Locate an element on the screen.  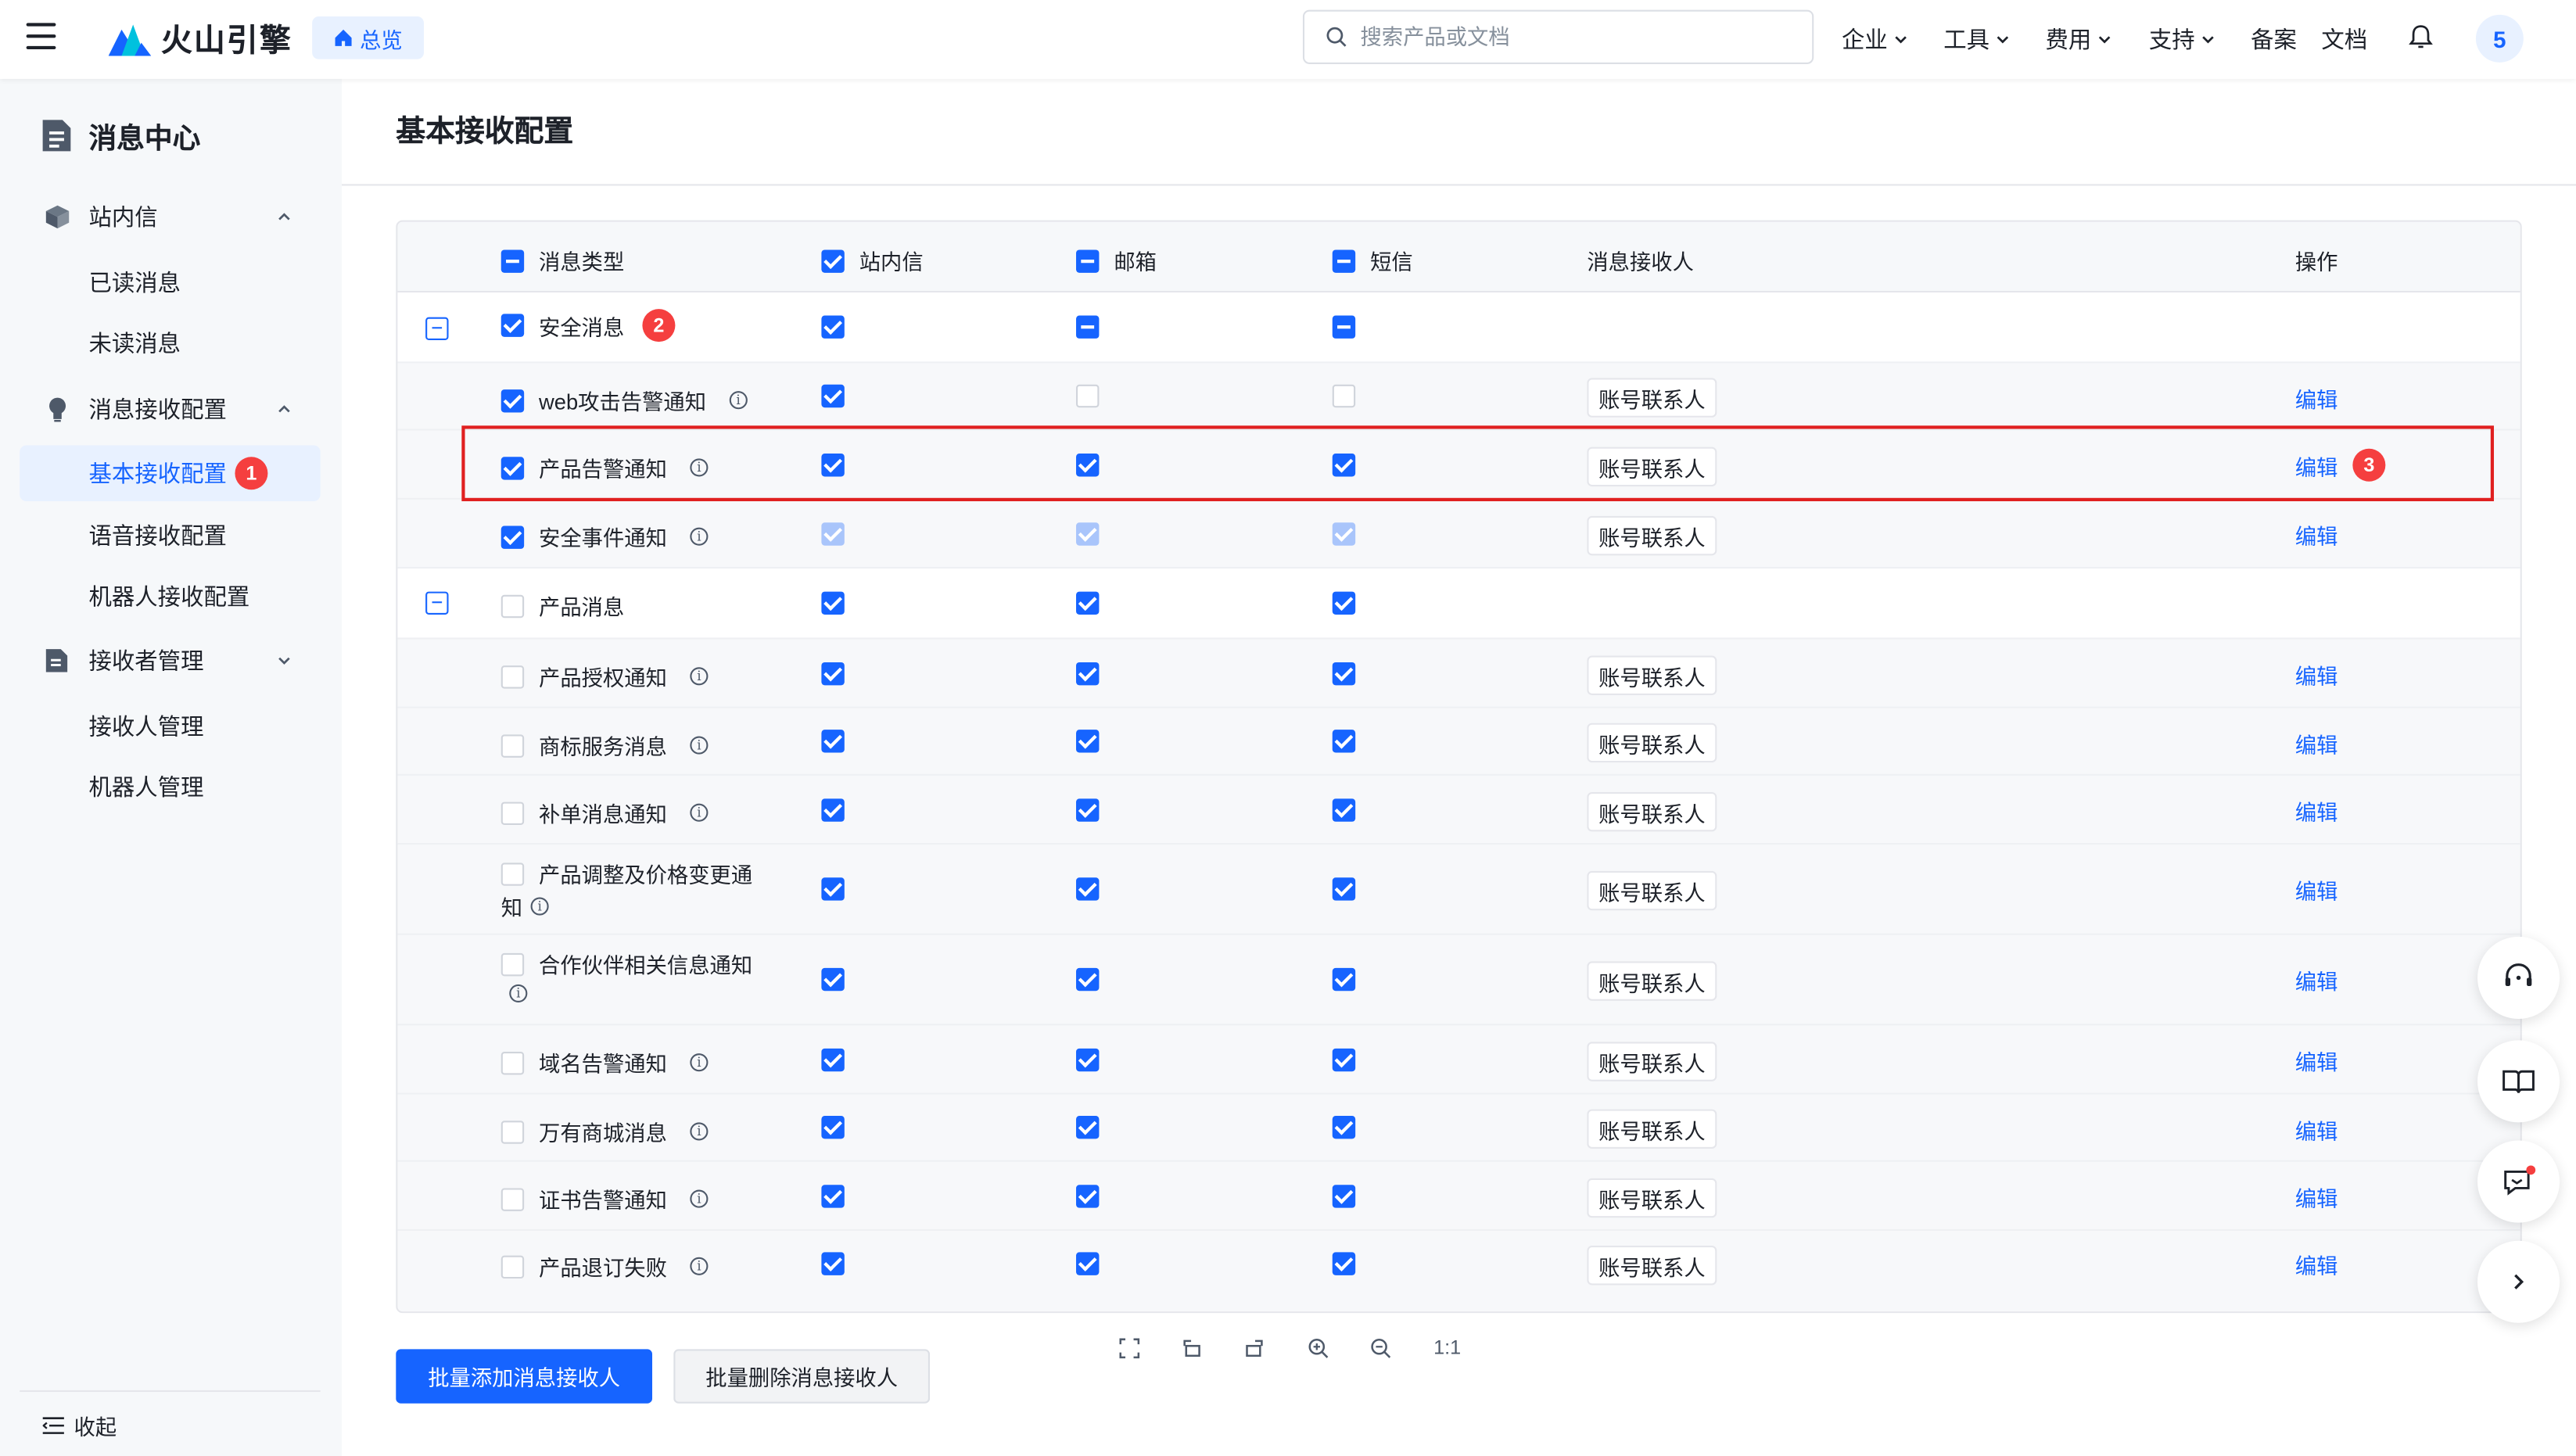
nav-enterprise: 企业 is located at coordinates (1875, 39).